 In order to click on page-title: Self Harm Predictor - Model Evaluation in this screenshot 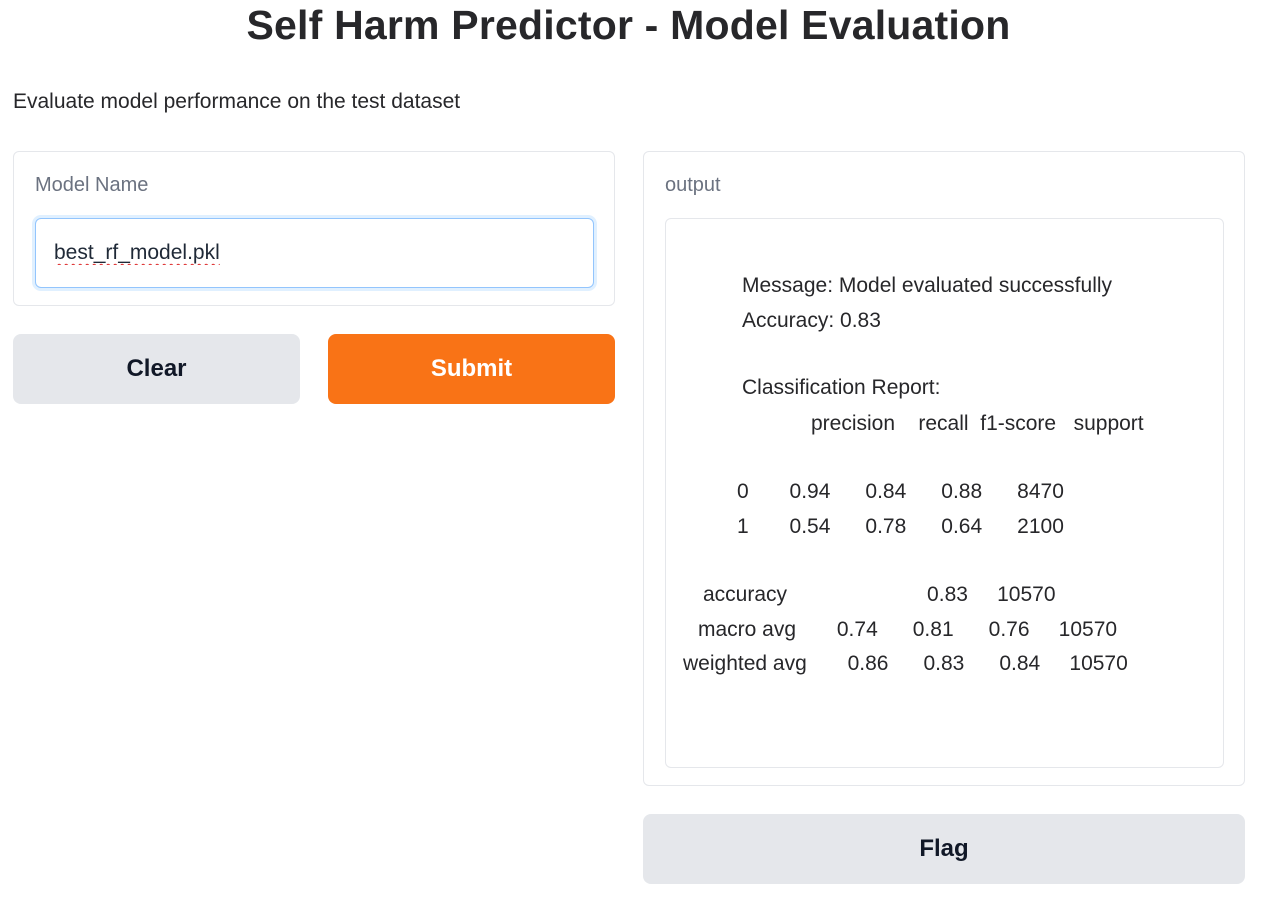, I will do `click(628, 25)`.